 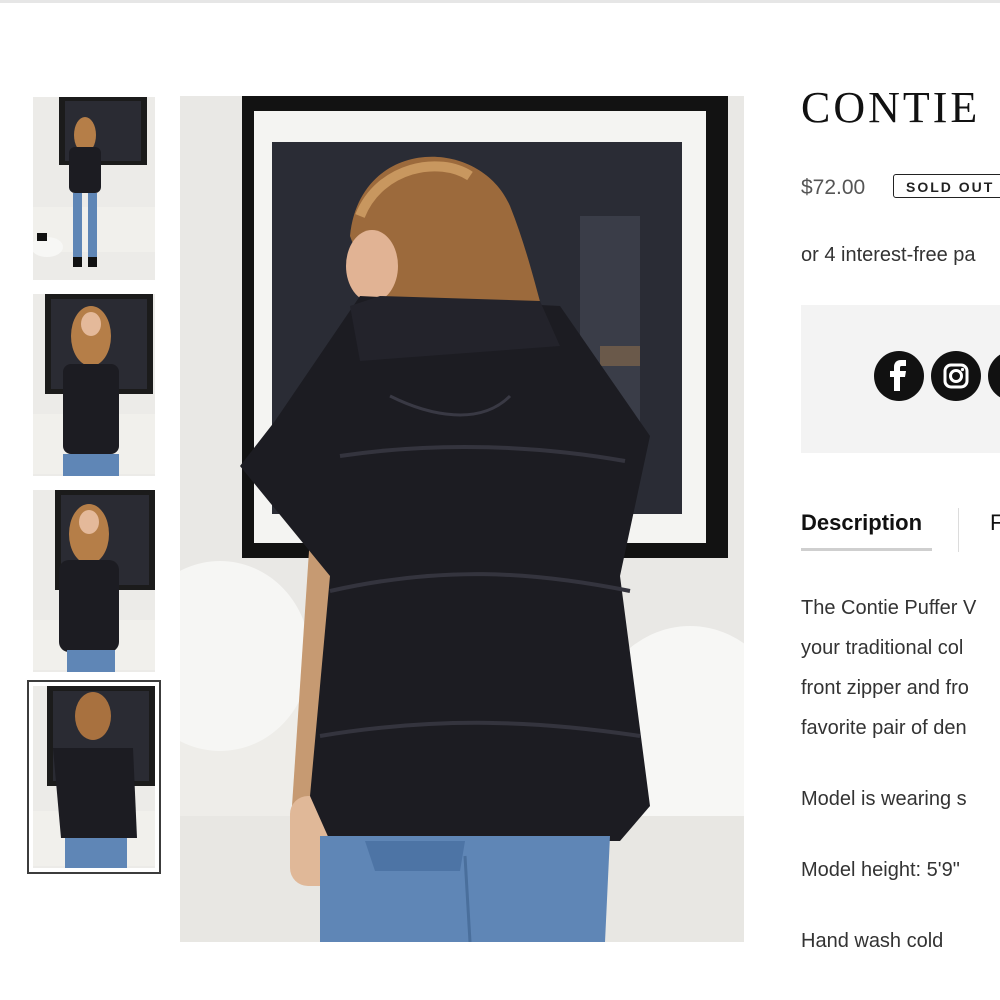 What do you see at coordinates (956, 376) in the screenshot?
I see `instagram-icon` at bounding box center [956, 376].